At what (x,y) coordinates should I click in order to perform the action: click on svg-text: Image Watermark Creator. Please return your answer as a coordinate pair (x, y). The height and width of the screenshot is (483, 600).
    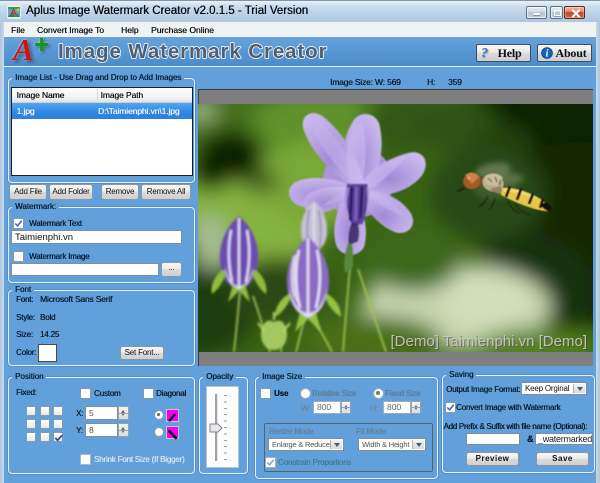
    Looking at the image, I should click on (192, 51).